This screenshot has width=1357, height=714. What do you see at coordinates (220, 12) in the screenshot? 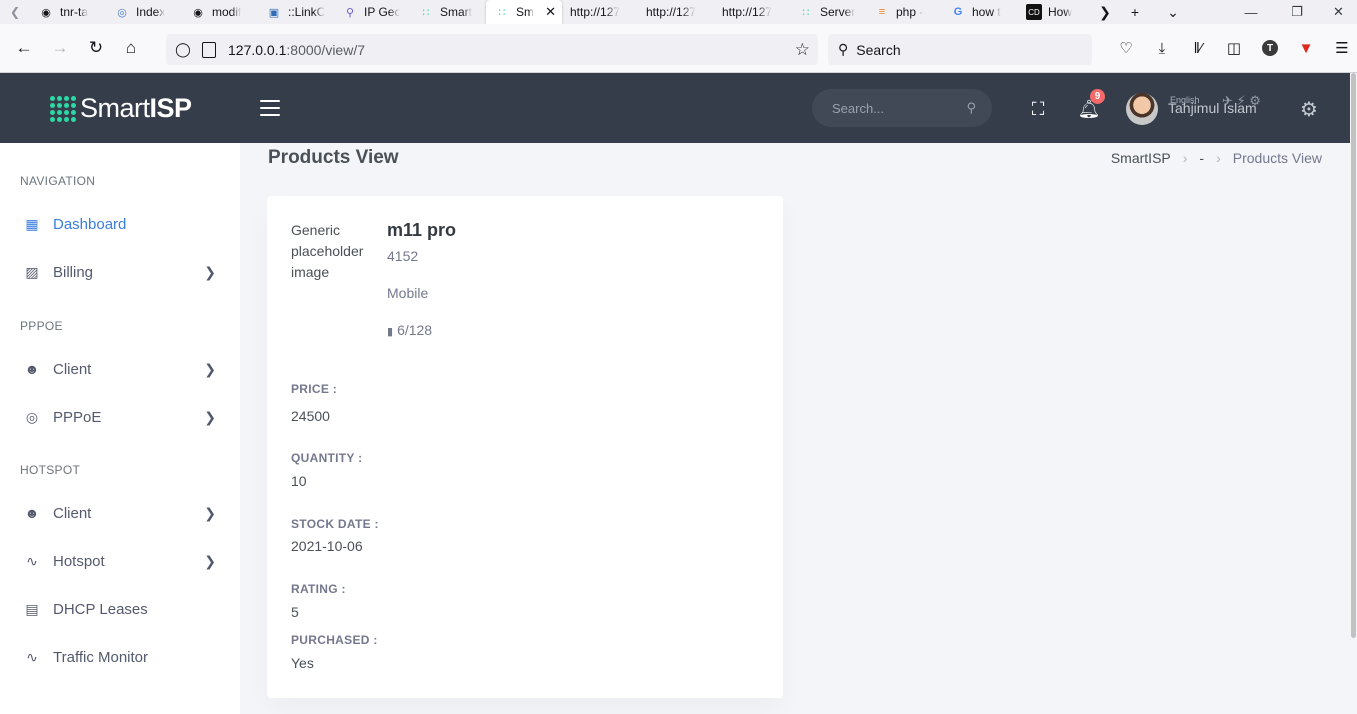
I see `browser-tab: ◉ modif` at bounding box center [220, 12].